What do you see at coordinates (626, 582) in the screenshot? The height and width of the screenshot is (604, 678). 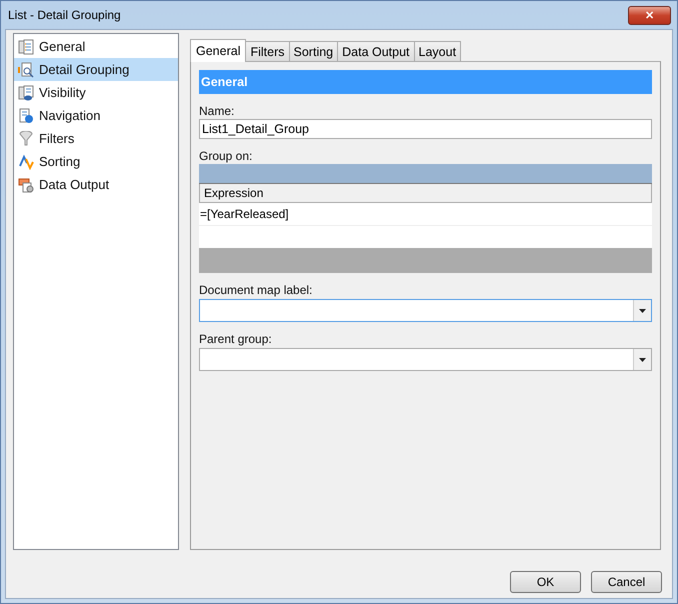 I see `cancel-button: Cancel` at bounding box center [626, 582].